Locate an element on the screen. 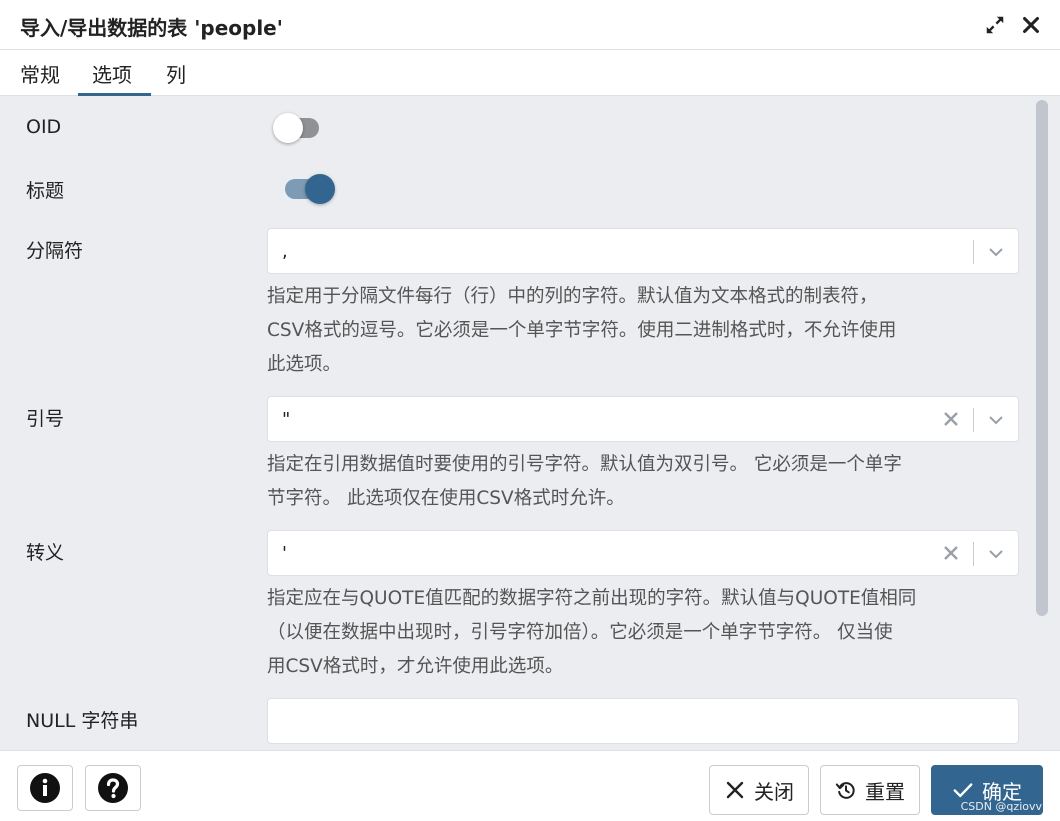  reset-button-label: 重置 is located at coordinates (885, 791).